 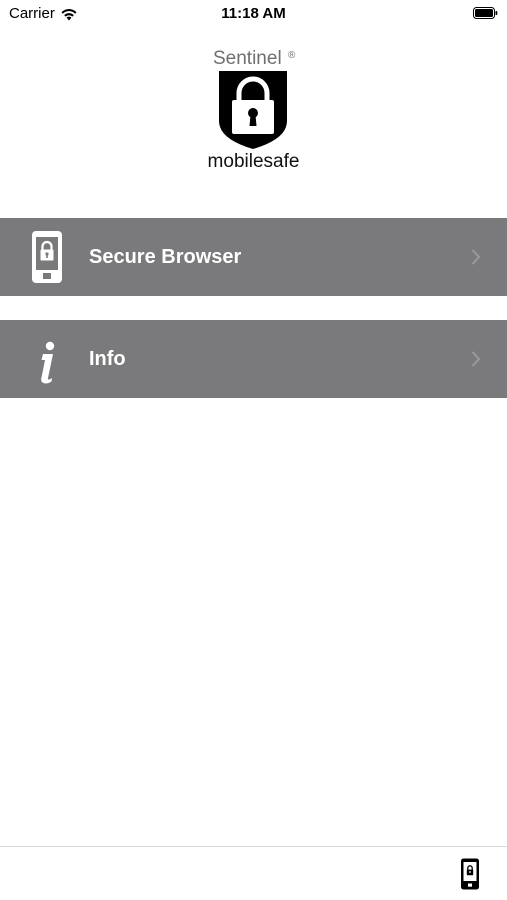 I want to click on info-row: Info, so click(x=253, y=359).